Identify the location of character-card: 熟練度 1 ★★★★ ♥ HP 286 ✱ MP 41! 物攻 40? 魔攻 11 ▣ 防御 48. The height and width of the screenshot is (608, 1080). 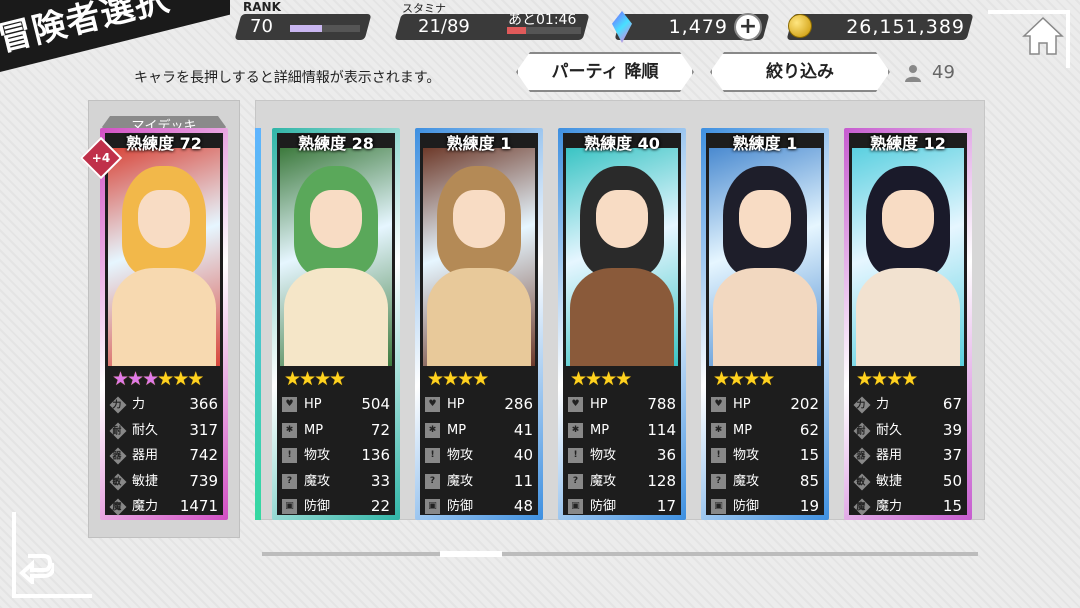
(479, 324).